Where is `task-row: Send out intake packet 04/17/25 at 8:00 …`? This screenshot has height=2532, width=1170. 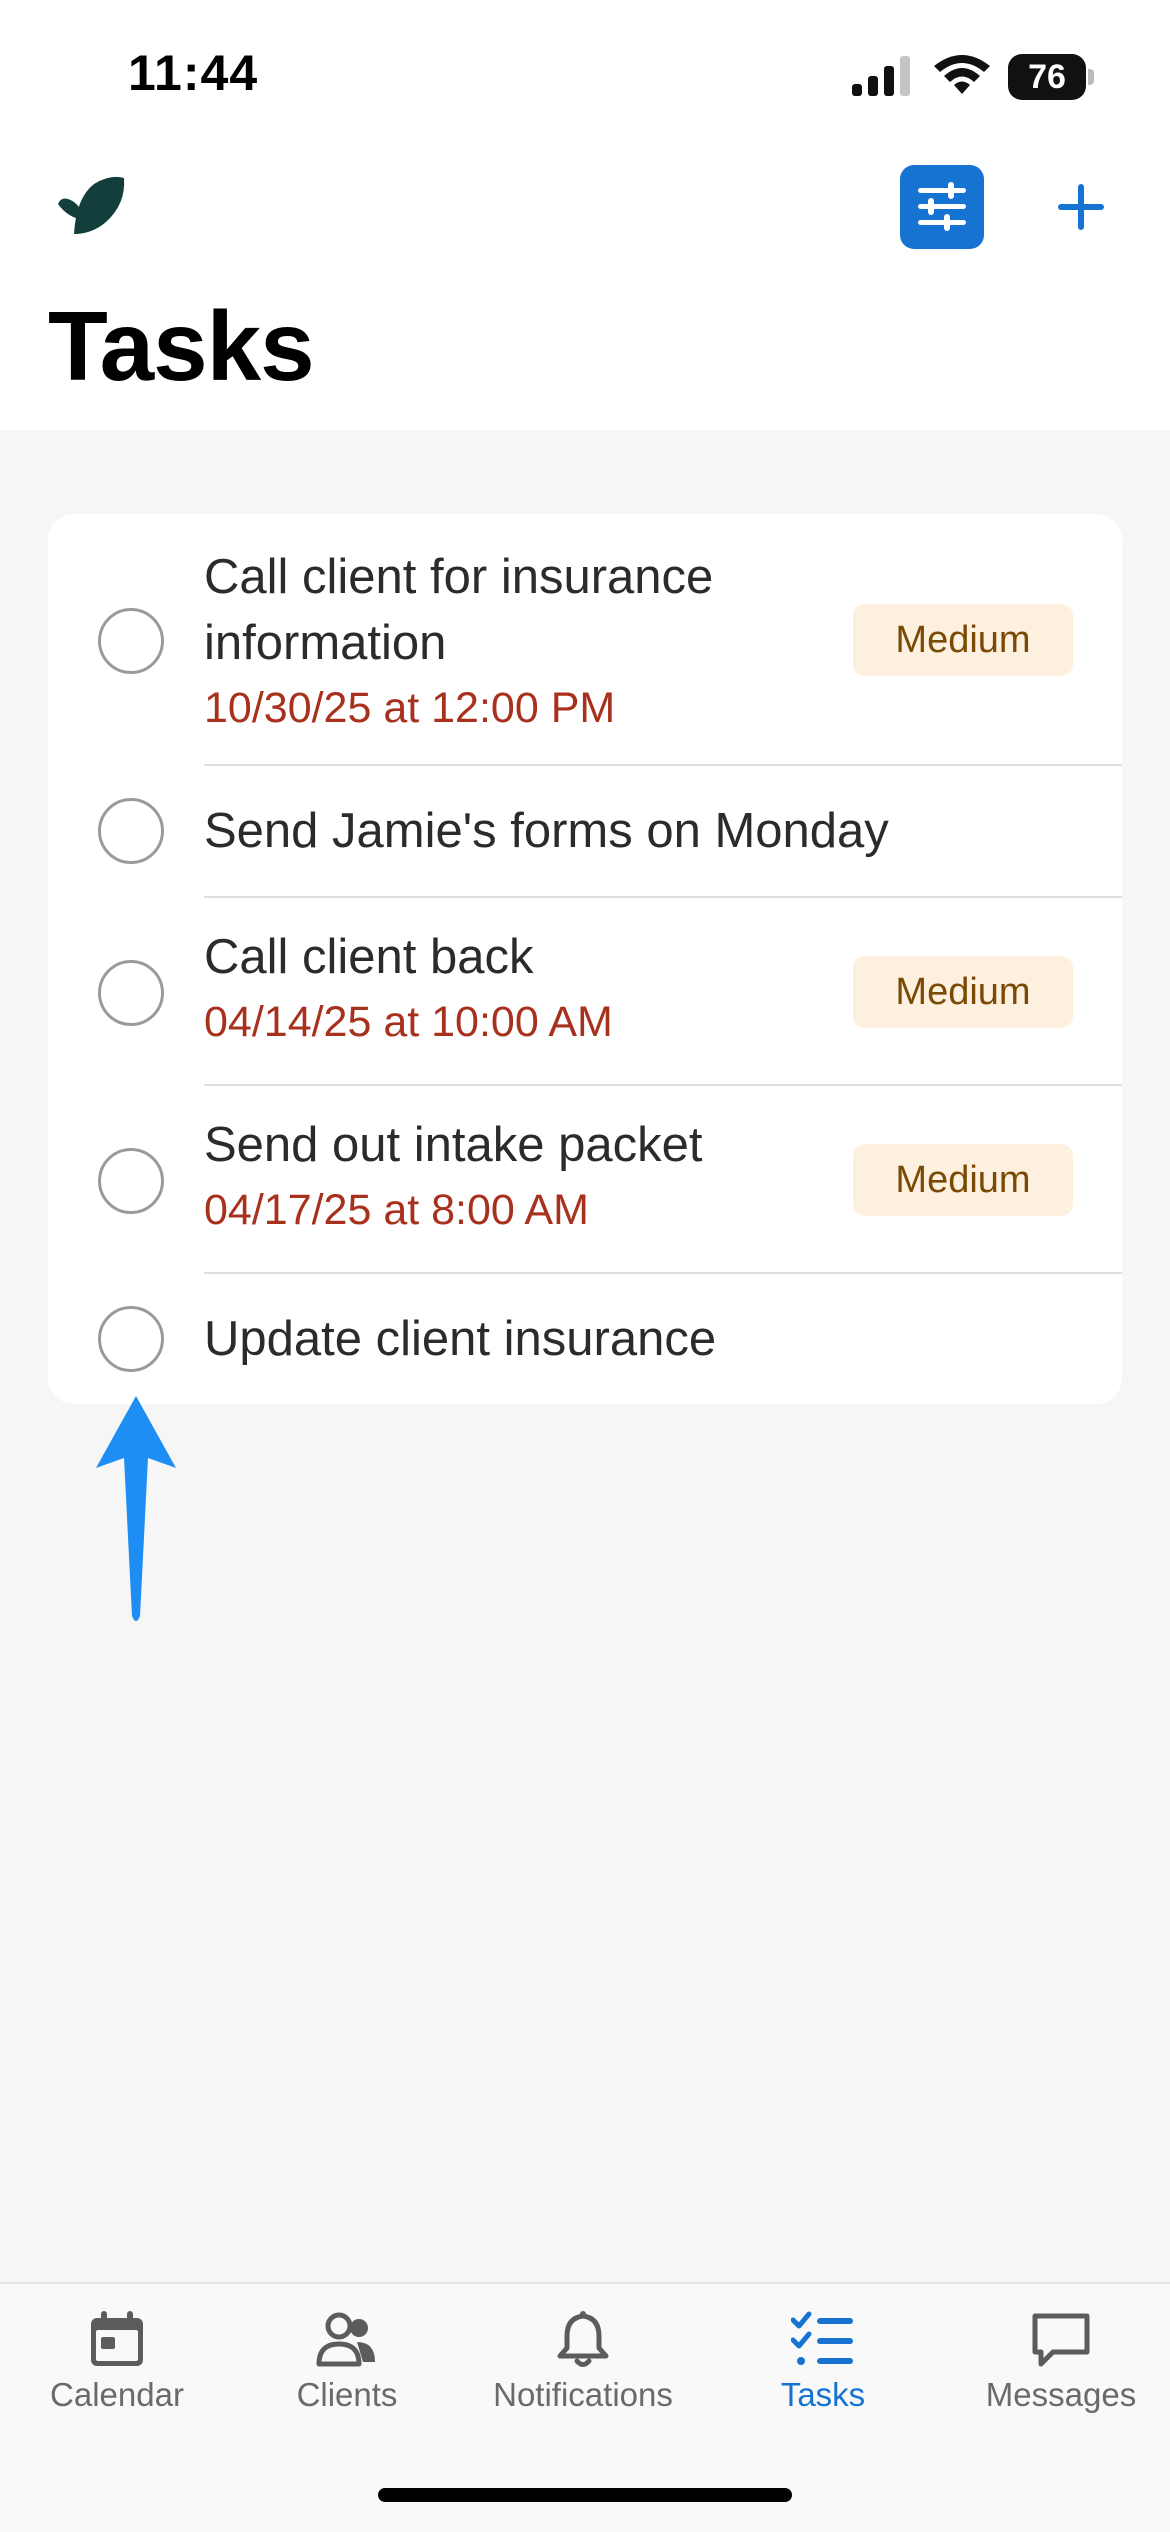 task-row: Send out intake packet 04/17/25 at 8:00 … is located at coordinates (585, 1179).